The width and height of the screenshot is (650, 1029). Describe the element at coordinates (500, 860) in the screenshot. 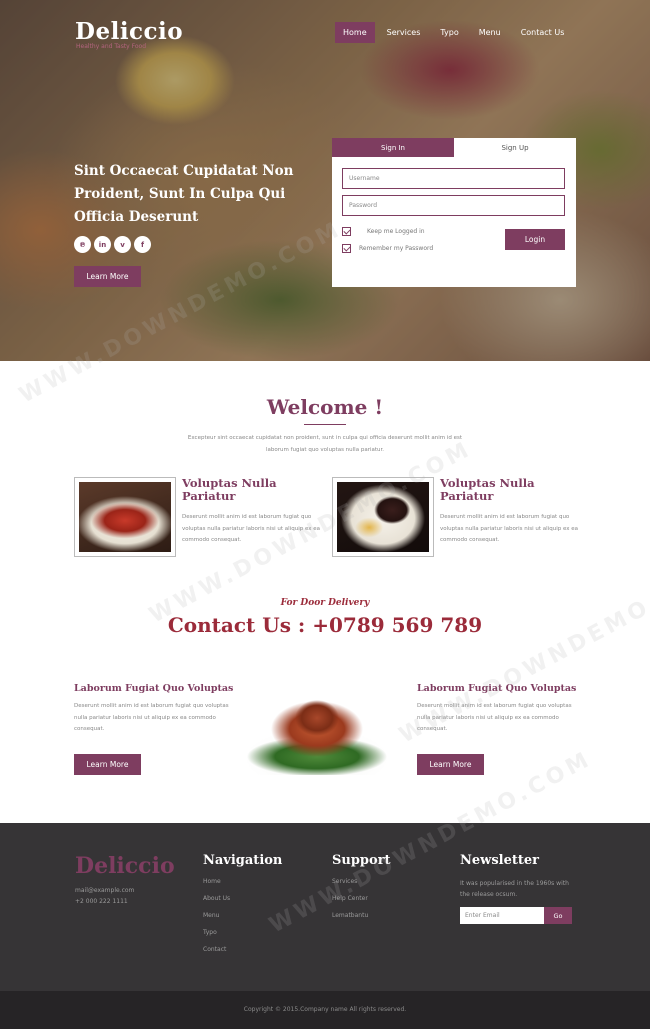

I see `footer-newsletter-title: Newsletter` at that location.